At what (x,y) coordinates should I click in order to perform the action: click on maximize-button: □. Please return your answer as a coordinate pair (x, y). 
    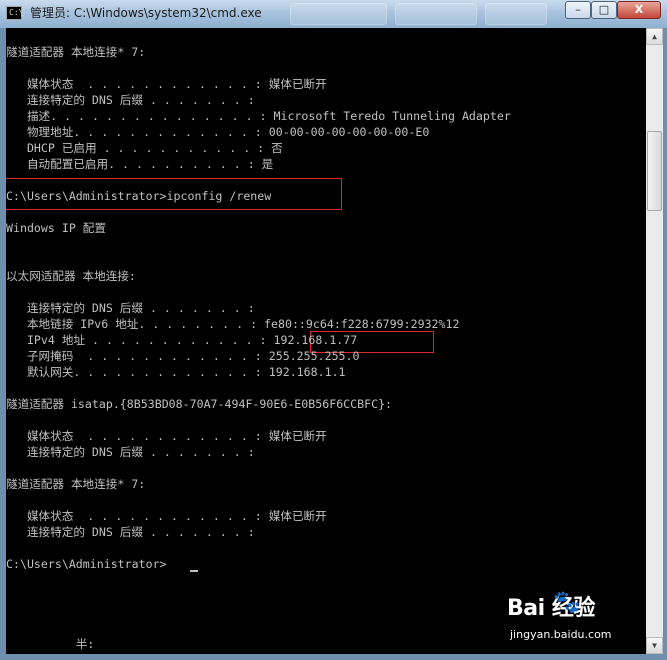
    Looking at the image, I should click on (604, 10).